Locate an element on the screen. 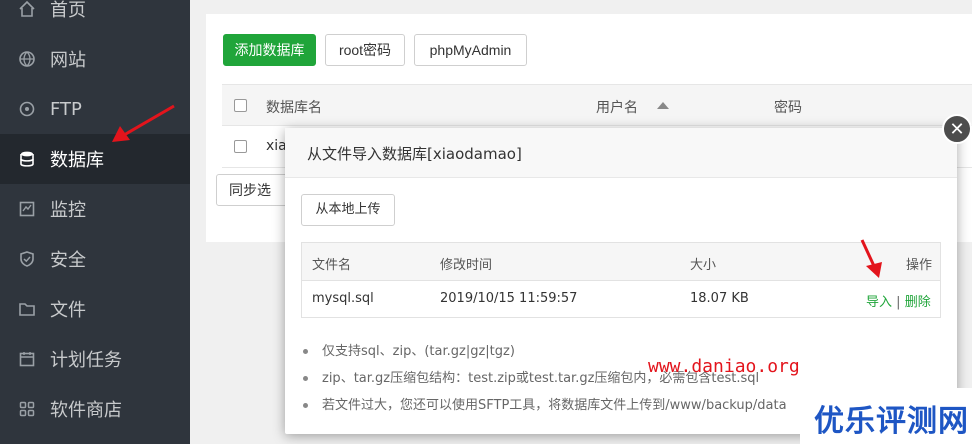  sidebar-item-home: 首页 is located at coordinates (95, 17).